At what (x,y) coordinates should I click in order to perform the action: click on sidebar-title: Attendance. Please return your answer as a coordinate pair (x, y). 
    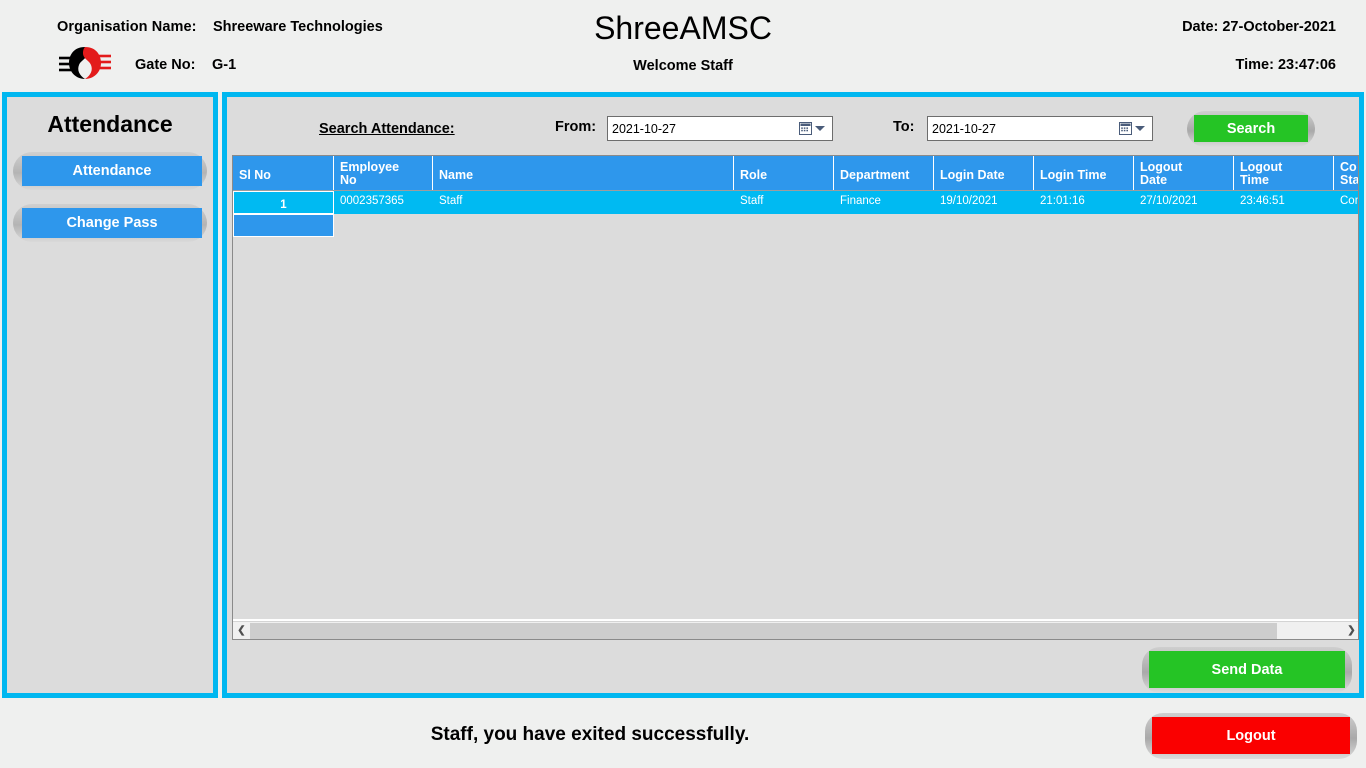
    Looking at the image, I should click on (110, 124).